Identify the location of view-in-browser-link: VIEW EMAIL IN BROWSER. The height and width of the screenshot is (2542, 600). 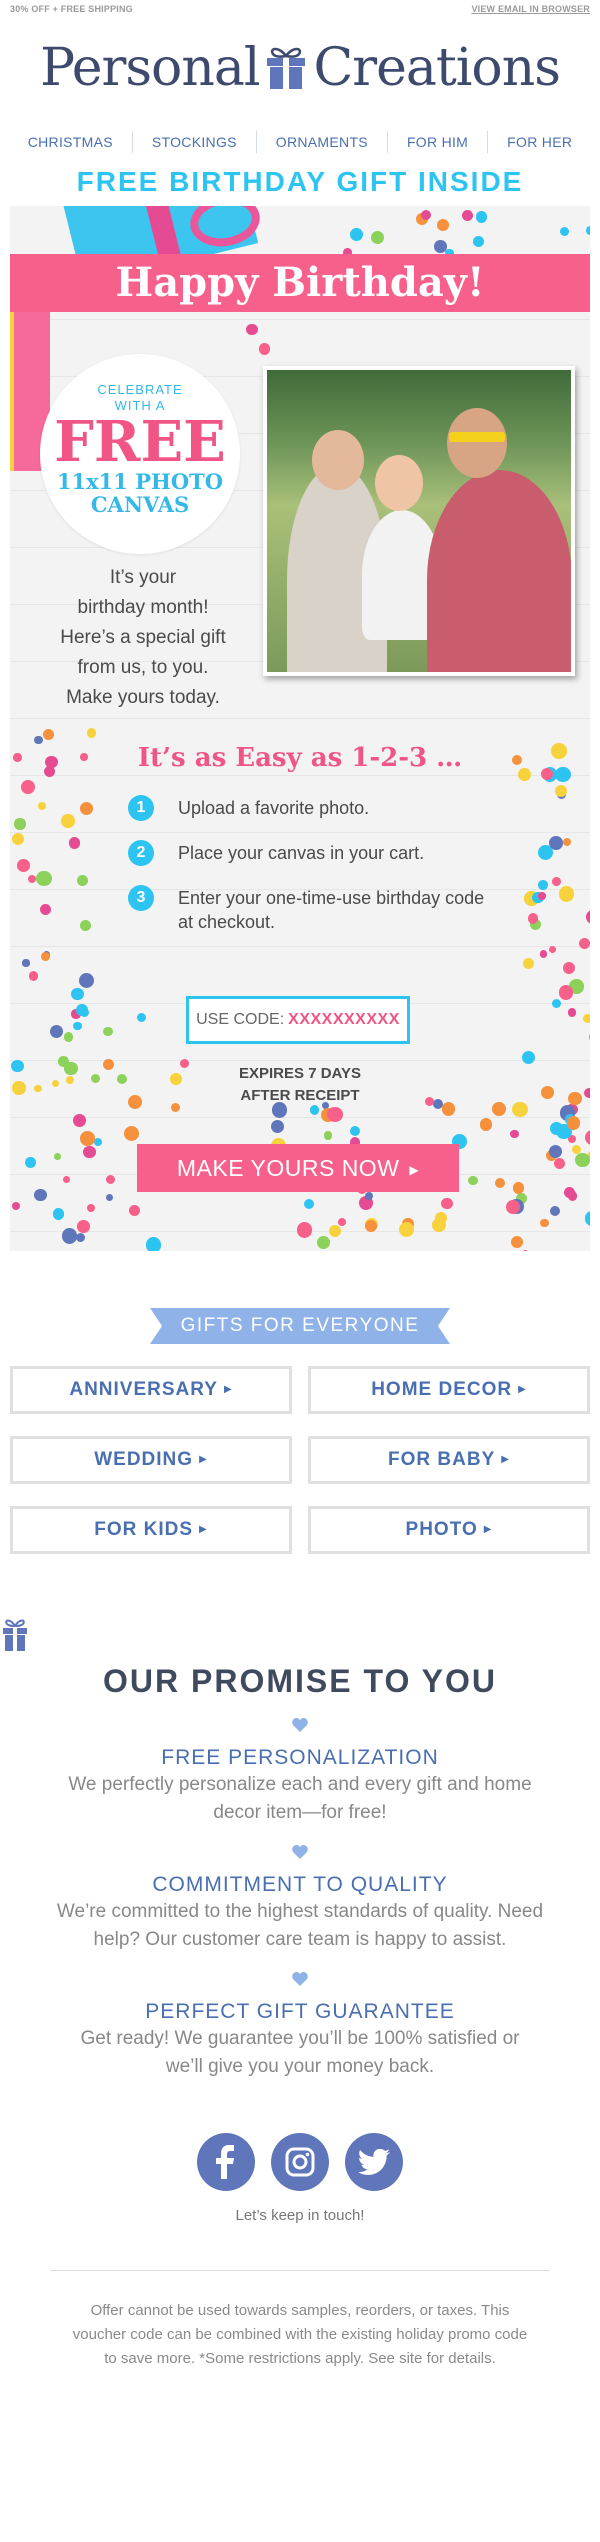
(530, 9).